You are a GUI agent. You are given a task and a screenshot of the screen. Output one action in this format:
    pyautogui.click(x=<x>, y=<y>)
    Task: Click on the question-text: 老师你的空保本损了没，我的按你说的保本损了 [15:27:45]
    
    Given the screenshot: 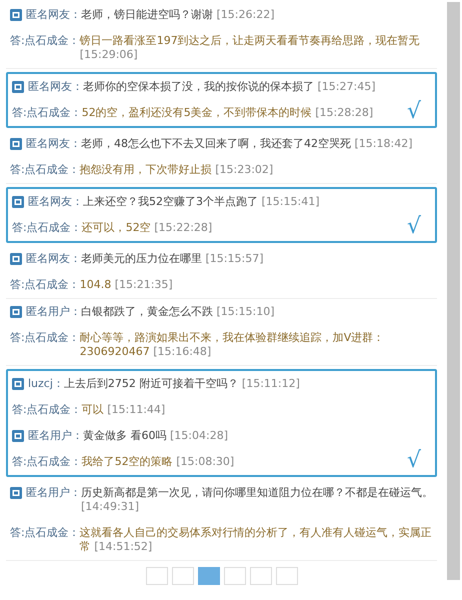 What is the action you would take?
    pyautogui.click(x=229, y=87)
    